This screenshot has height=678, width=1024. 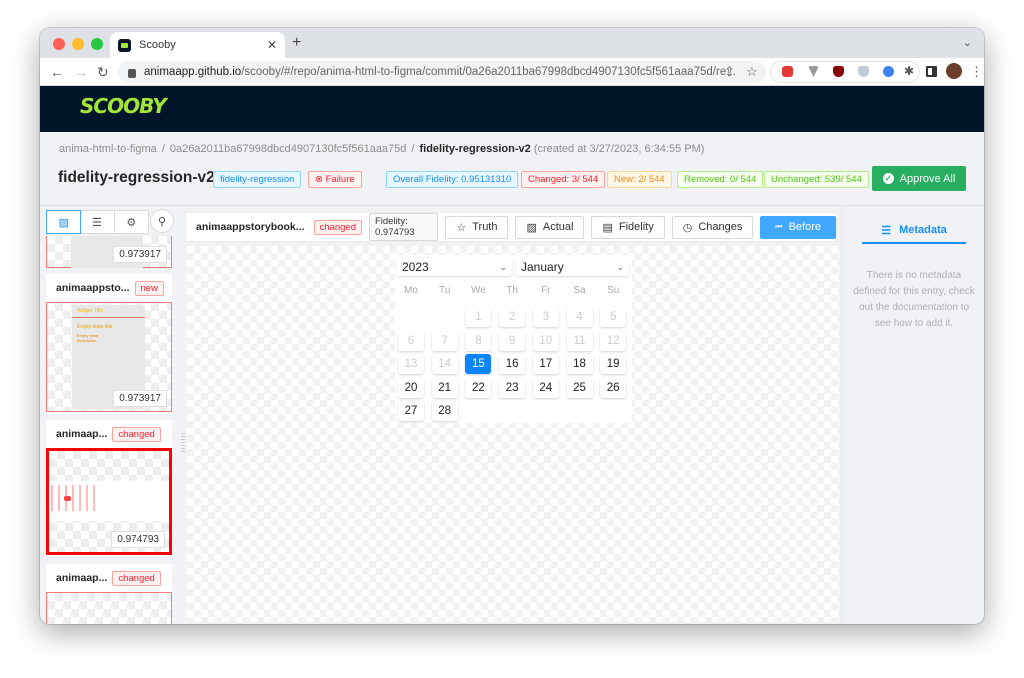 What do you see at coordinates (613, 290) in the screenshot?
I see `weekday-label: Su` at bounding box center [613, 290].